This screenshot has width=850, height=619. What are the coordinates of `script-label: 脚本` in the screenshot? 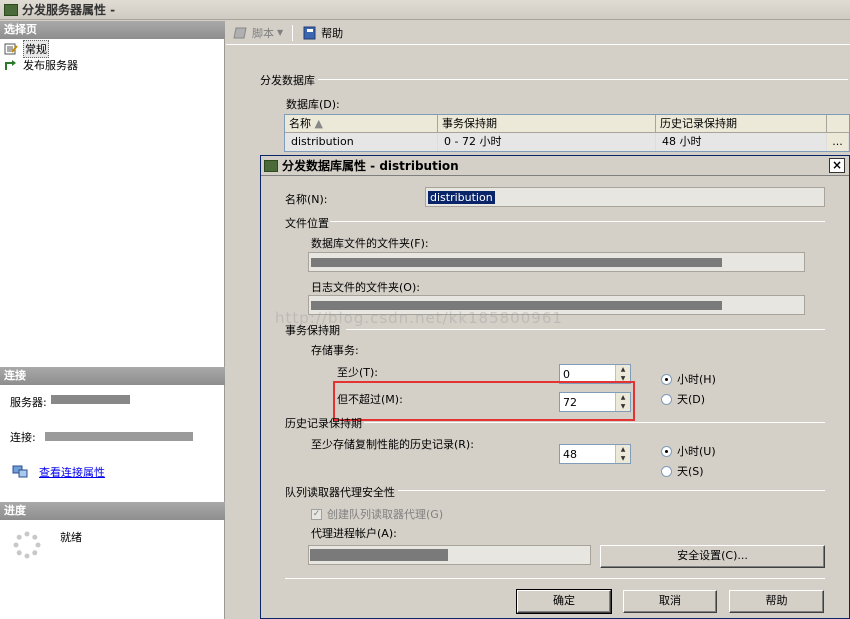 It's located at (263, 33).